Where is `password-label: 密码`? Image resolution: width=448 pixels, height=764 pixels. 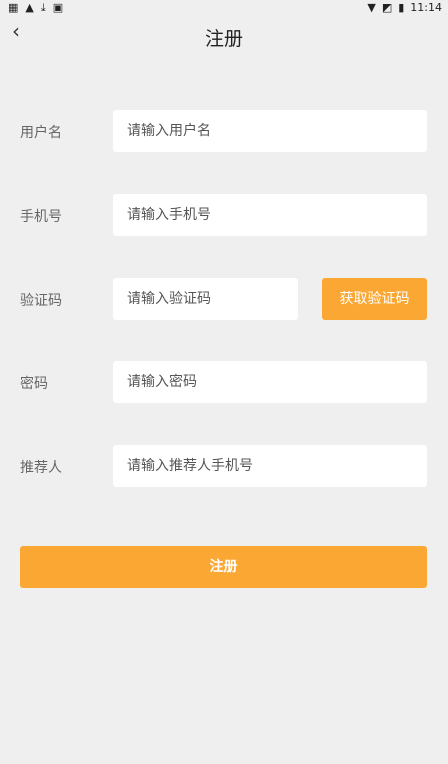
password-label: 密码 is located at coordinates (34, 384).